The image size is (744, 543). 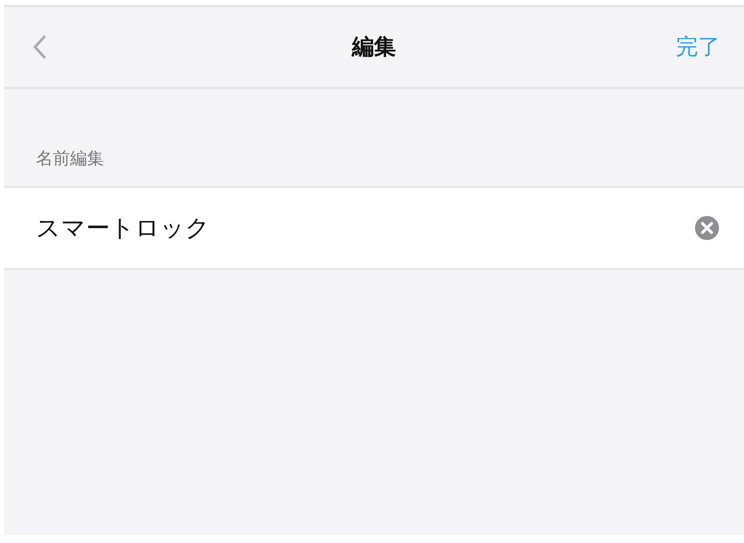 What do you see at coordinates (374, 48) in the screenshot?
I see `screen-title: 編集` at bounding box center [374, 48].